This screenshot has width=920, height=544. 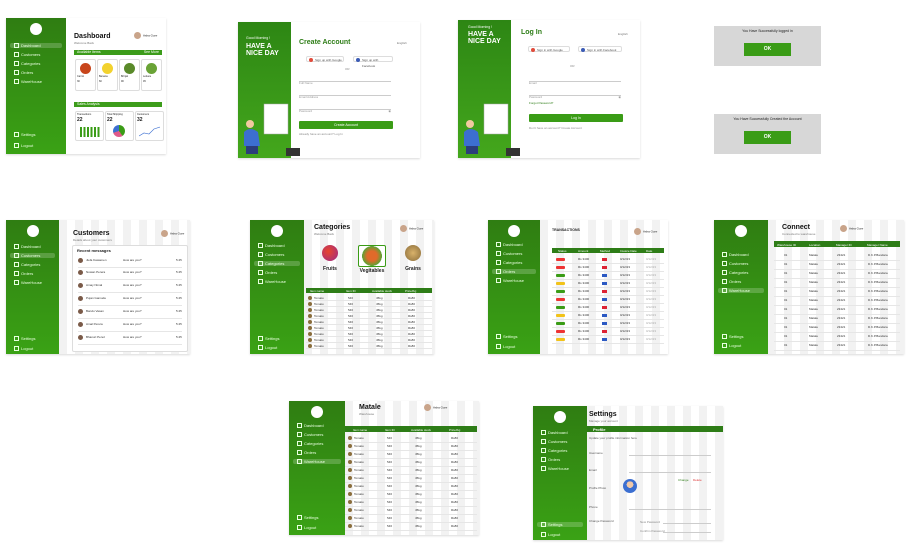 I want to click on list-item: Bandu Vasan How are you? 5:45, so click(x=130, y=313).